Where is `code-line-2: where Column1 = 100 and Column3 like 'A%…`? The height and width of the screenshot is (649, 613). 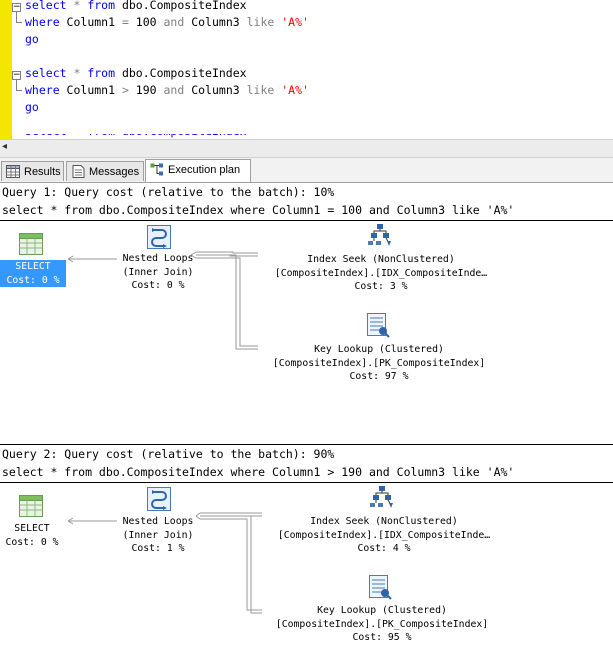
code-line-2: where Column1 = 100 and Column3 like 'A%… is located at coordinates (167, 22).